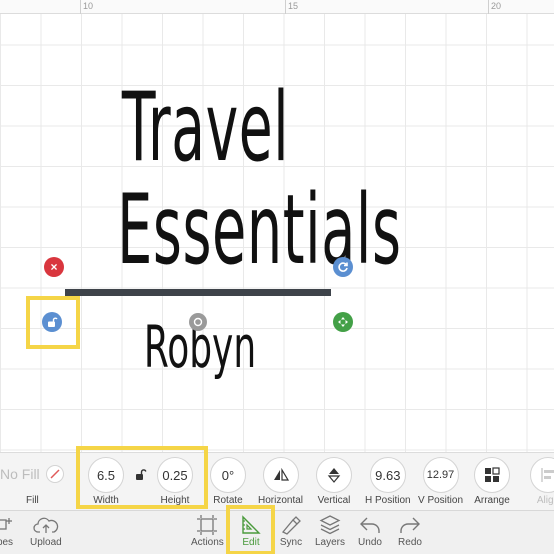 The image size is (554, 554). Describe the element at coordinates (496, 6) in the screenshot. I see `ruler-label-20: 20` at that location.